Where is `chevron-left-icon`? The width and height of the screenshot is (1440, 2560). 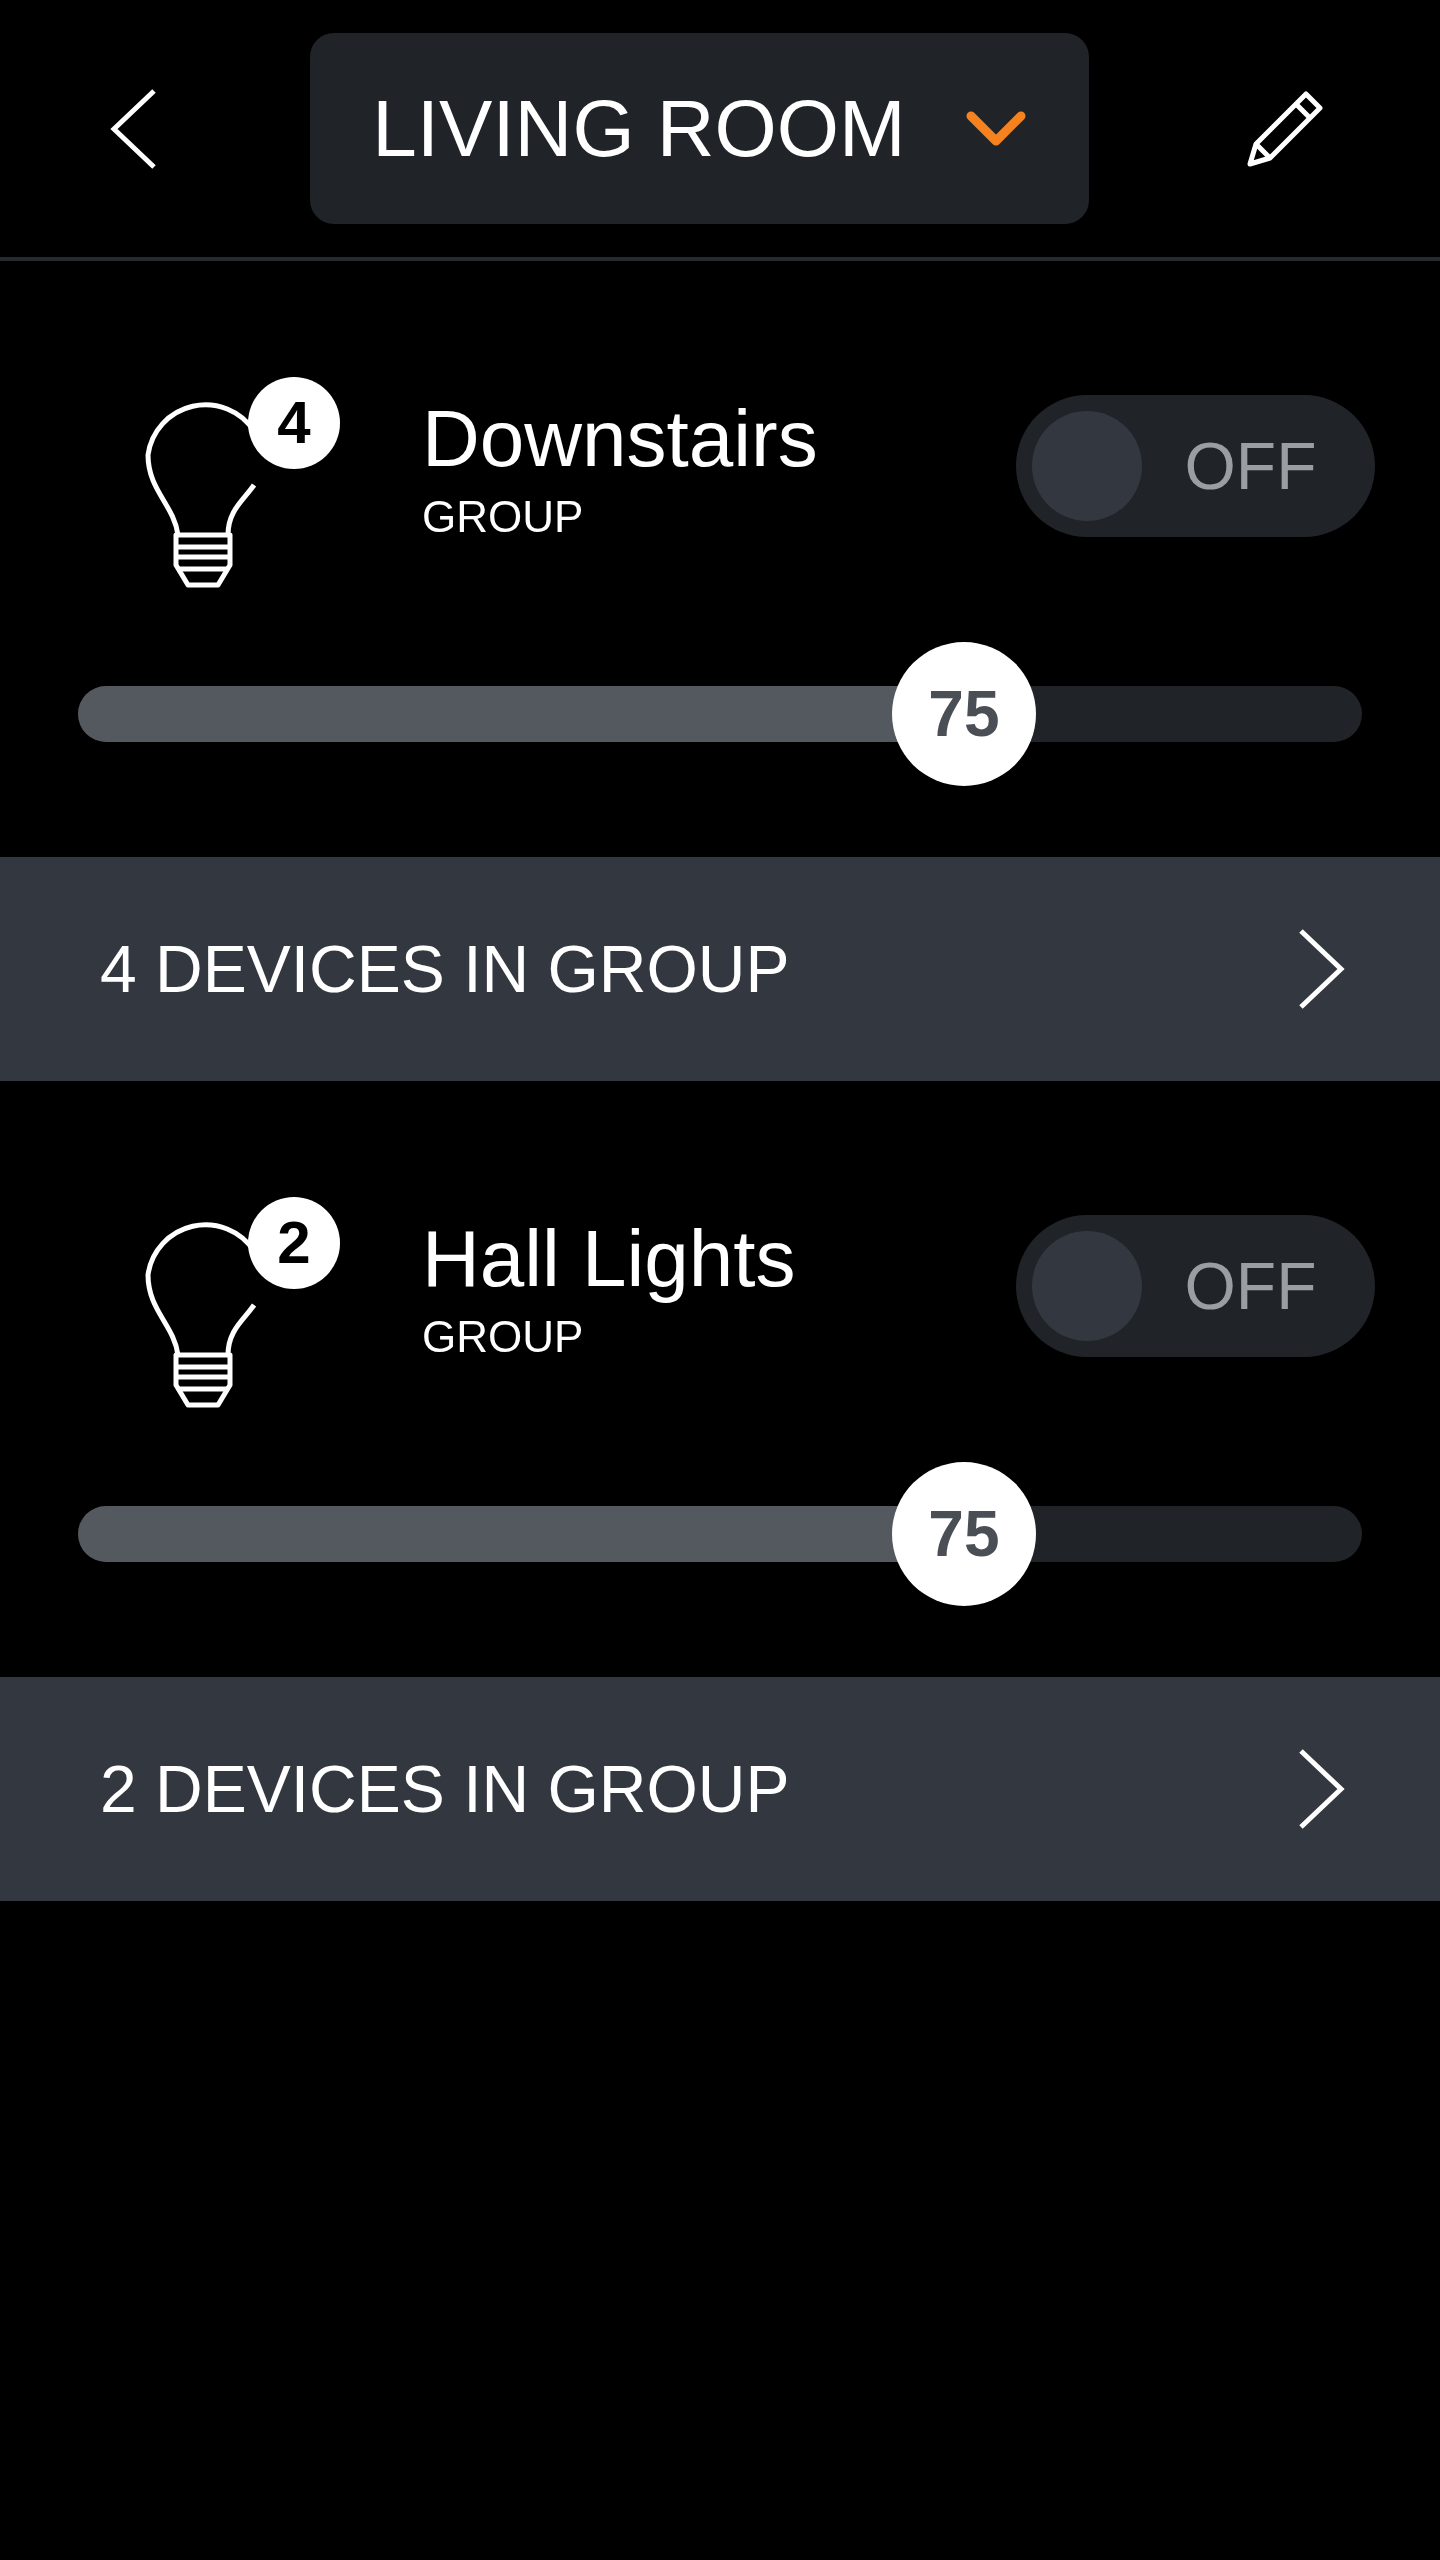
chevron-left-icon is located at coordinates (134, 128).